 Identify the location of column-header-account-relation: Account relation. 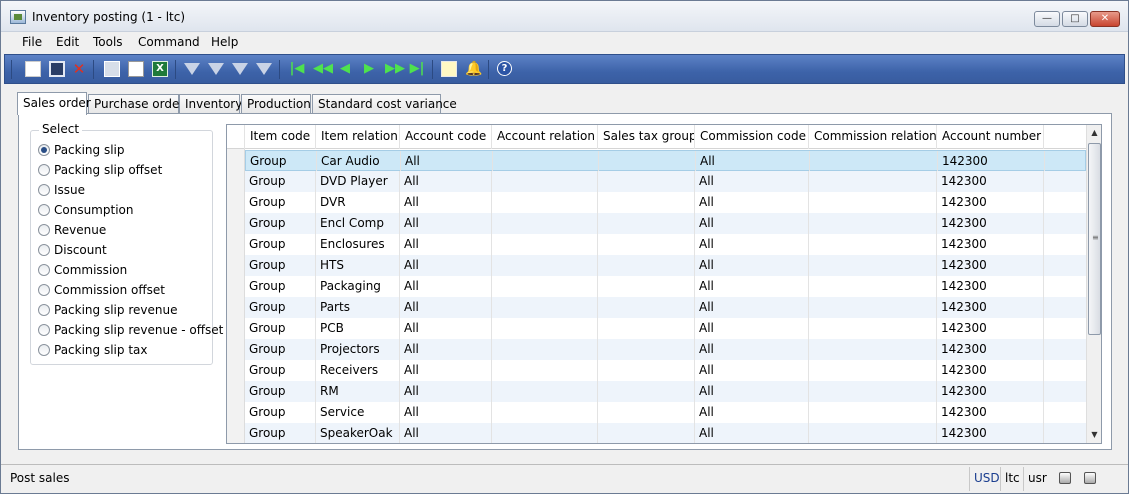
(545, 137).